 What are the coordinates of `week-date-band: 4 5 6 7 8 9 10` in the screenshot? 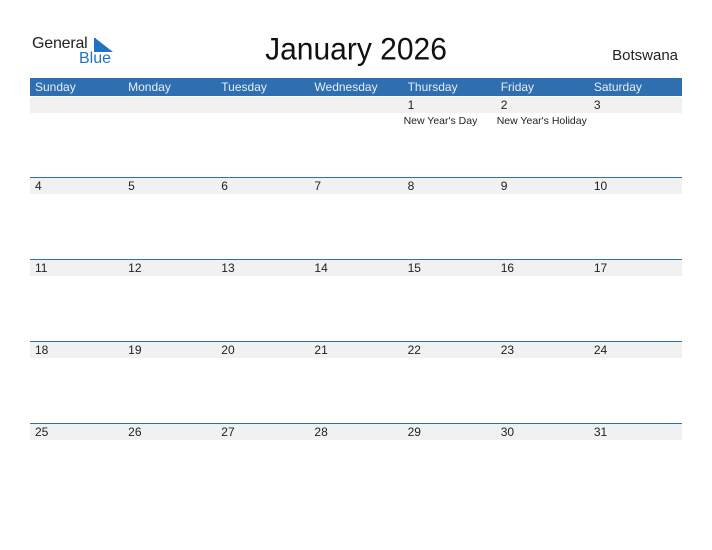 It's located at (356, 186).